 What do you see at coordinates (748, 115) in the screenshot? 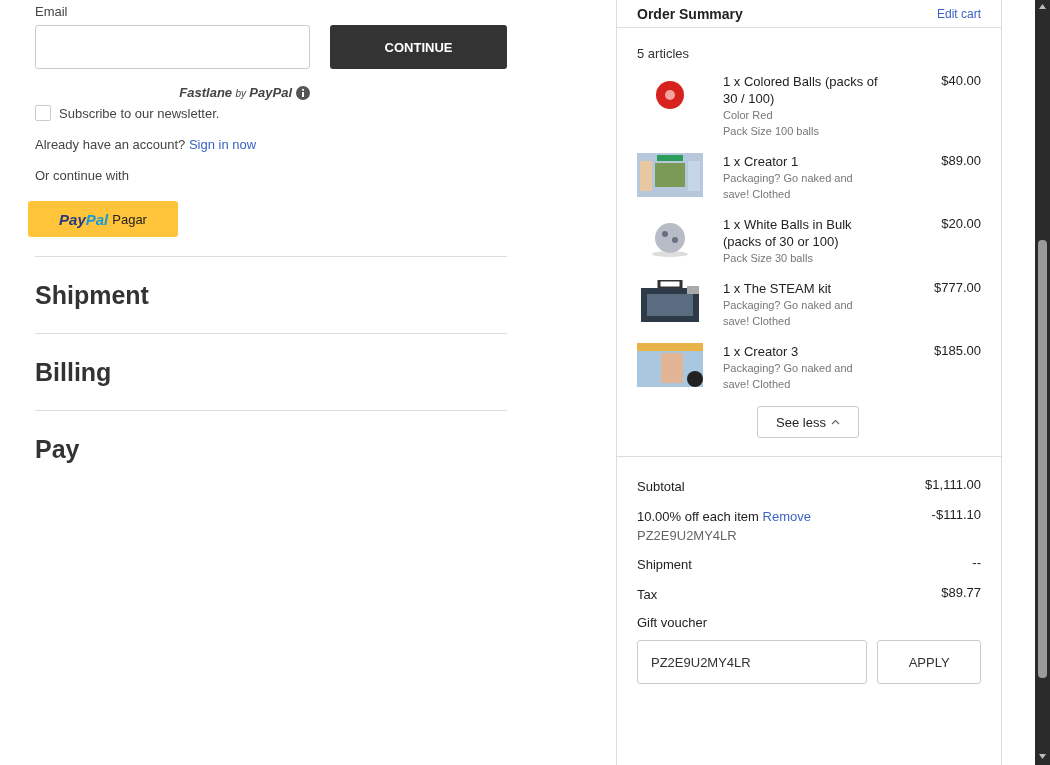
I see `item-detail: Color Red` at bounding box center [748, 115].